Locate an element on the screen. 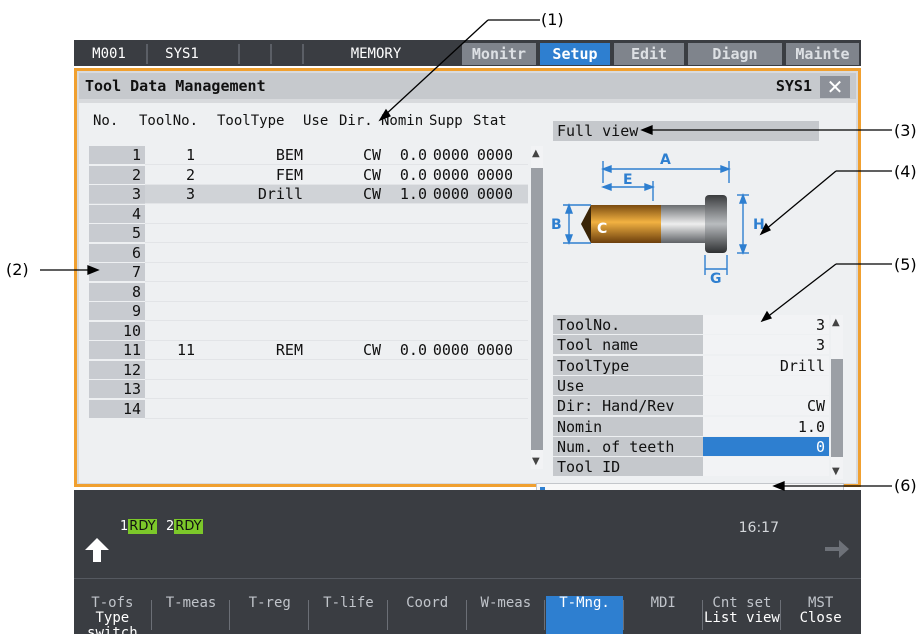 The height and width of the screenshot is (641, 924). property-row: Num. of teeth 0 is located at coordinates (691, 446).